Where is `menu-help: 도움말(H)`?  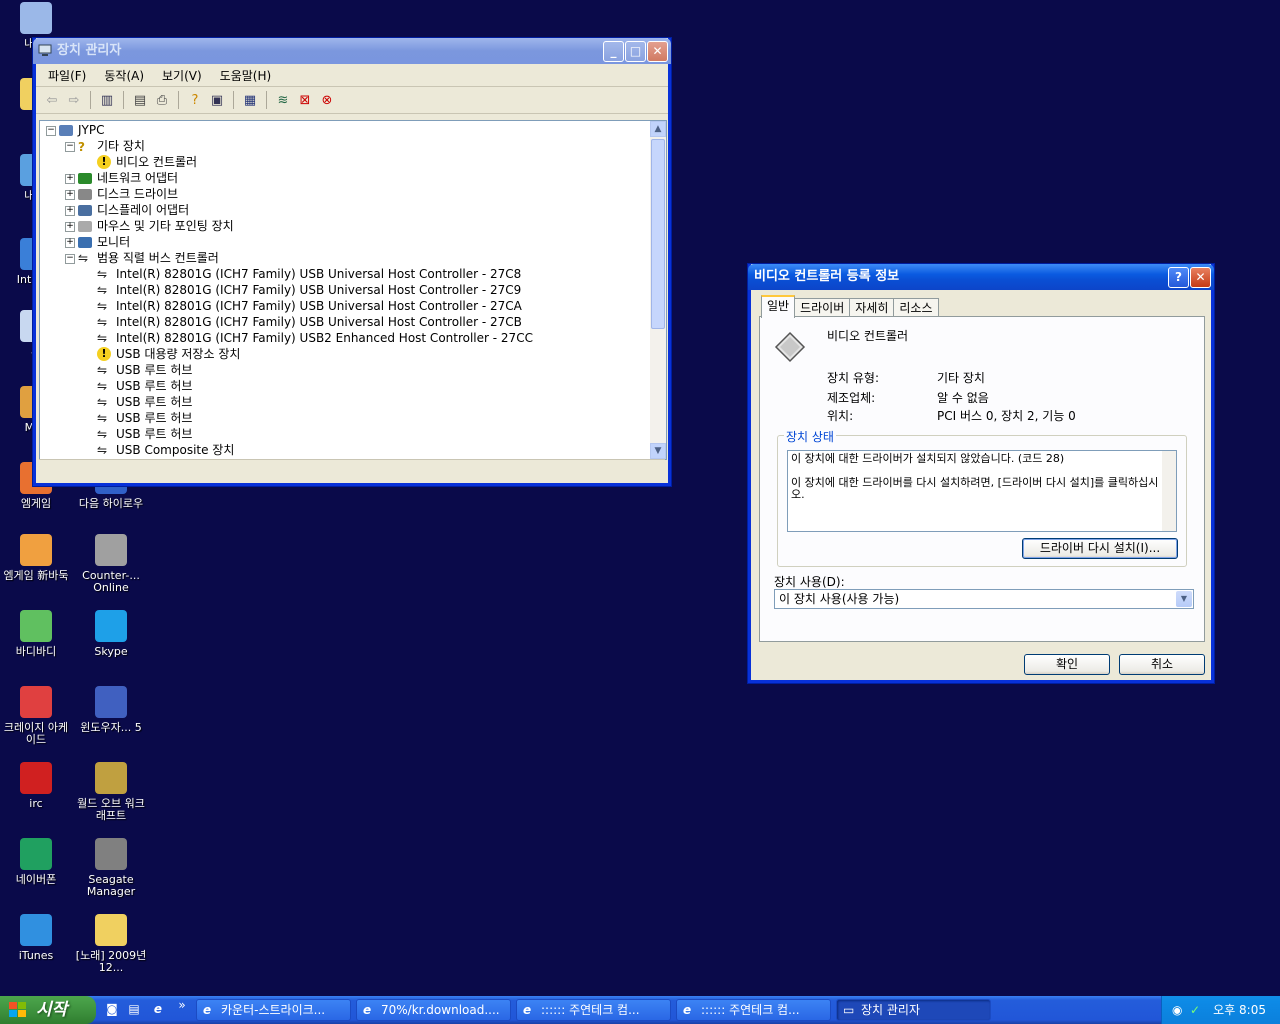
menu-help: 도움말(H) is located at coordinates (246, 75).